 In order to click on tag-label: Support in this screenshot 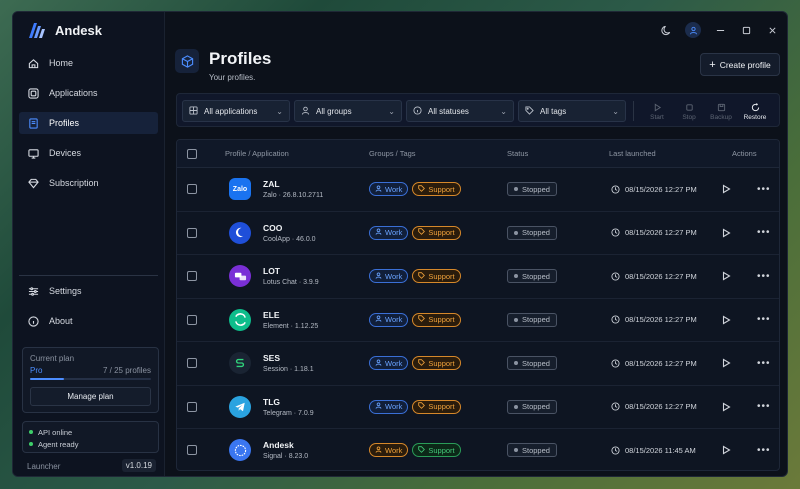, I will do `click(441, 450)`.